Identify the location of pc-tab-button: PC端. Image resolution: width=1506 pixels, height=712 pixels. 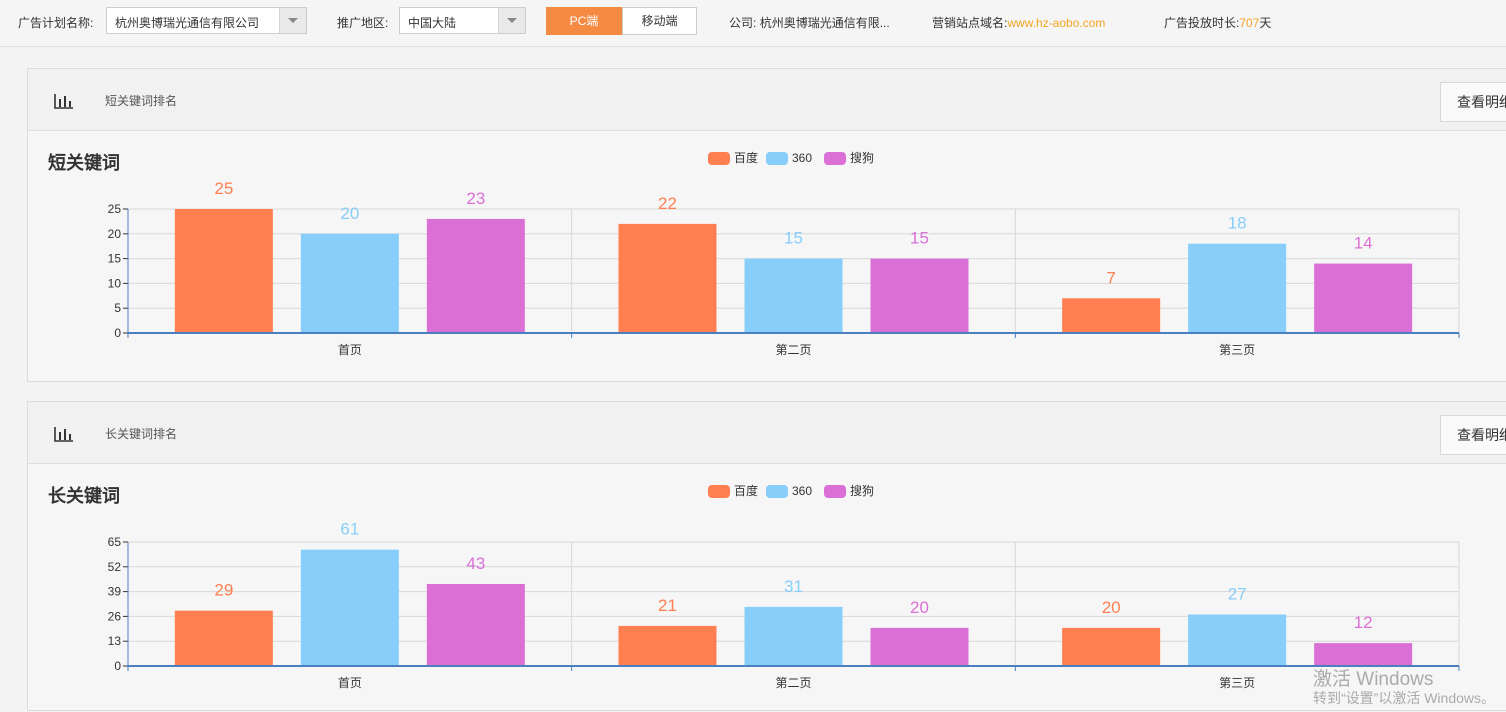
(584, 21).